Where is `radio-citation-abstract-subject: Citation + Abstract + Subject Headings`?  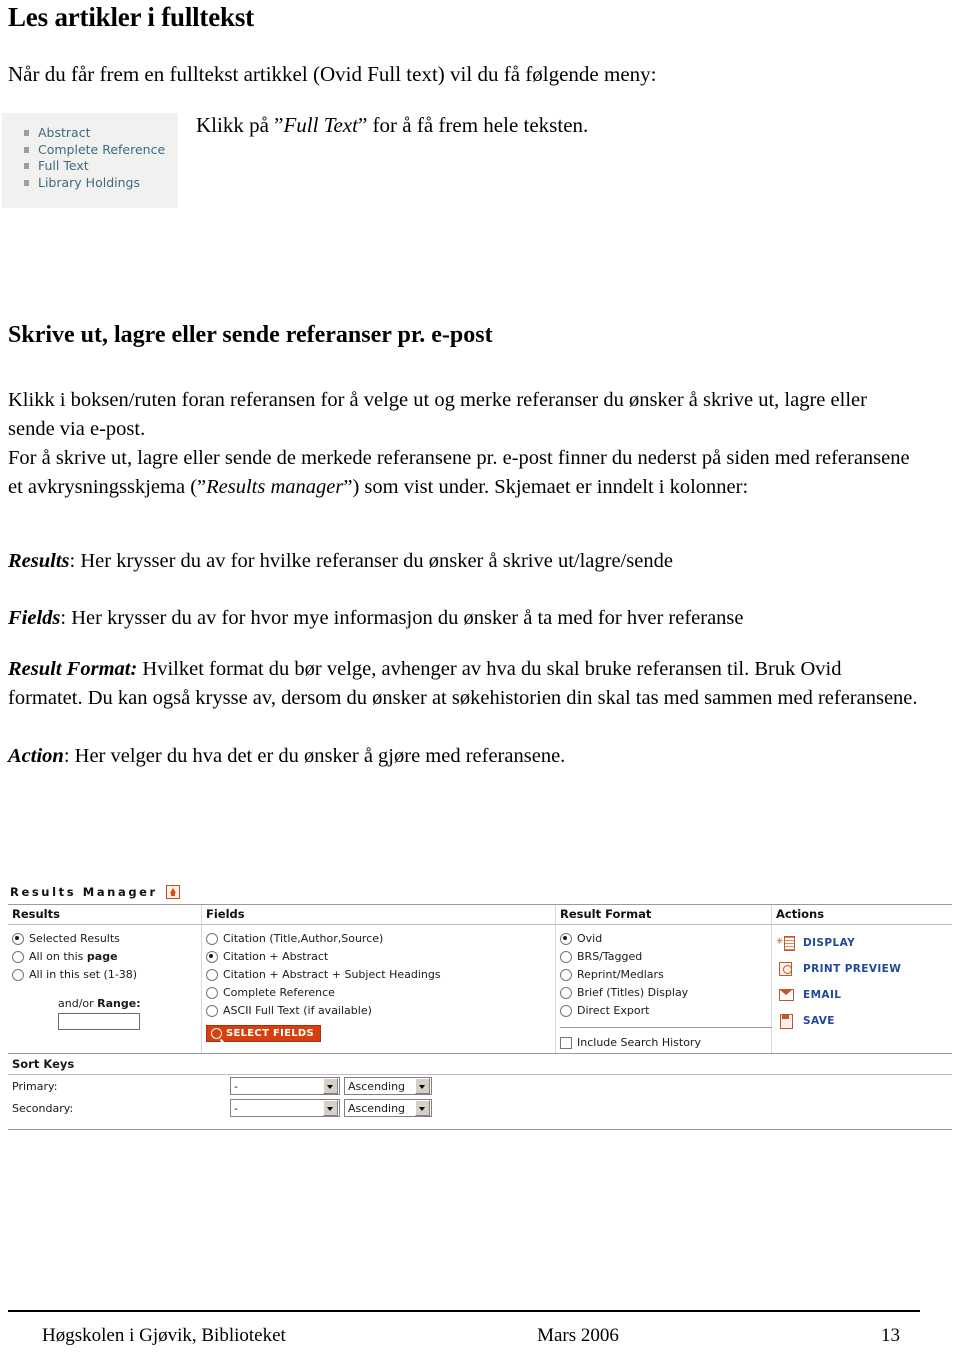
radio-citation-abstract-subject: Citation + Abstract + Subject Headings is located at coordinates (380, 975).